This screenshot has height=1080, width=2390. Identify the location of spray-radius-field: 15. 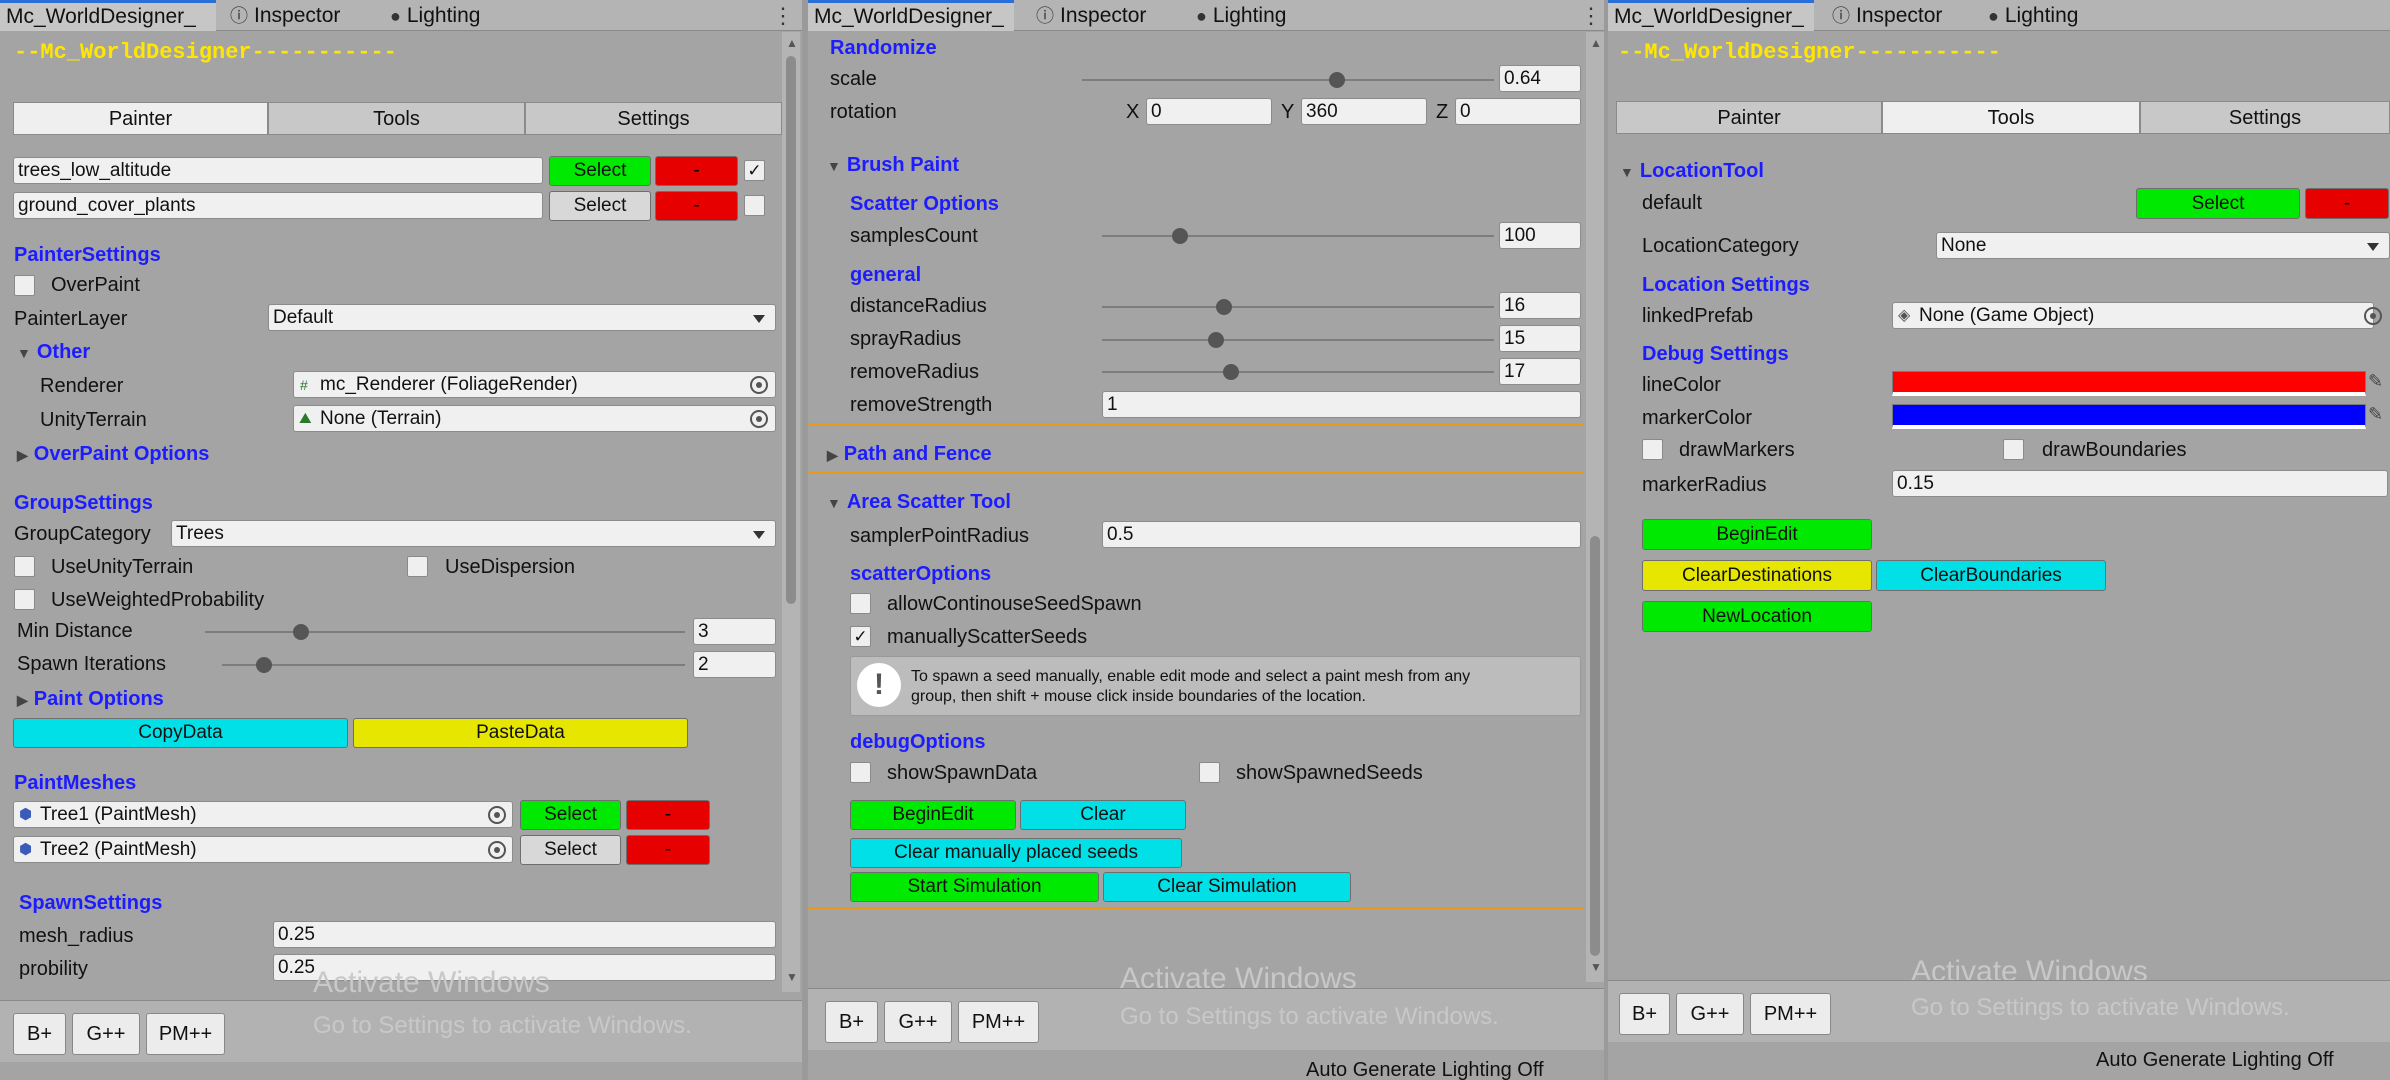
(1540, 338).